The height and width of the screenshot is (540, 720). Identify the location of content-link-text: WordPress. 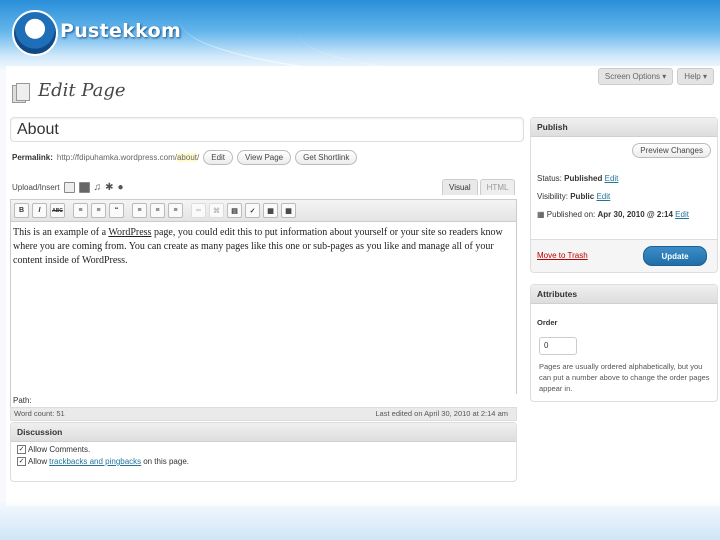
(130, 232).